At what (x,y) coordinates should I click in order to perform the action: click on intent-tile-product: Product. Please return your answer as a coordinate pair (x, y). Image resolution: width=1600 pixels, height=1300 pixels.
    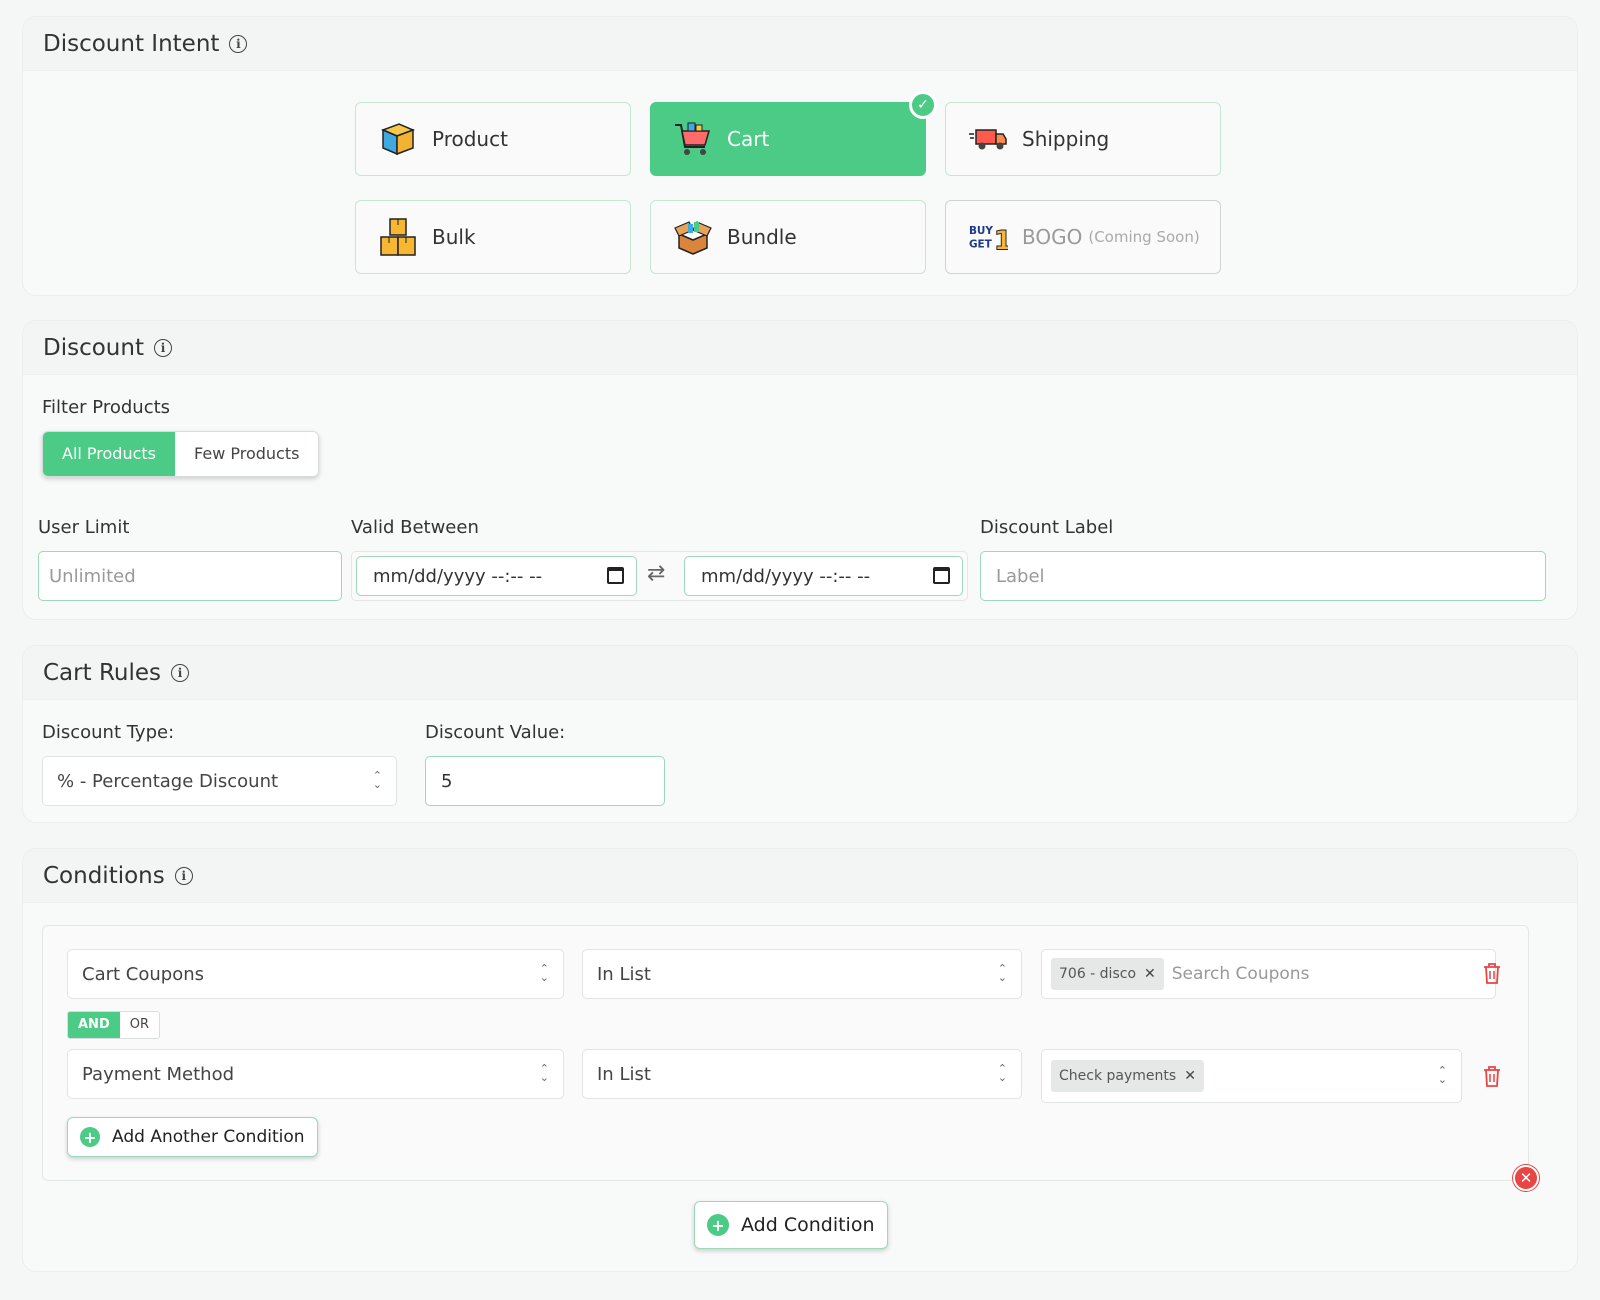
    Looking at the image, I should click on (493, 139).